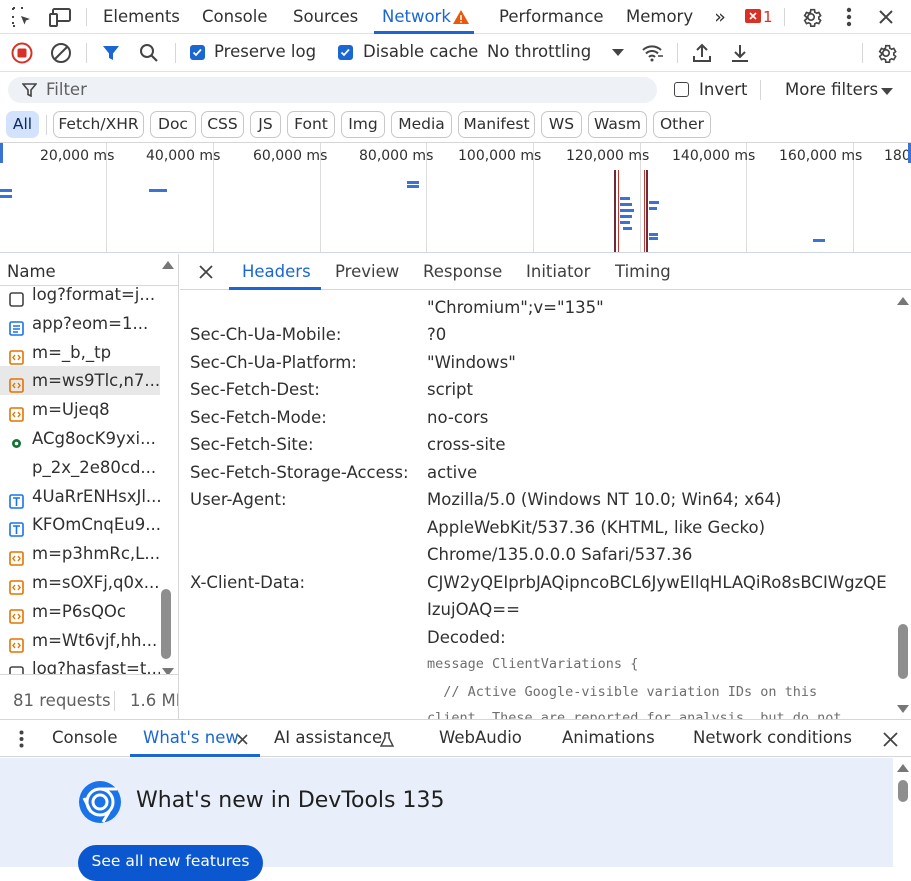 The width and height of the screenshot is (911, 881). What do you see at coordinates (903, 651) in the screenshot?
I see `detail-scrollbar-thumb` at bounding box center [903, 651].